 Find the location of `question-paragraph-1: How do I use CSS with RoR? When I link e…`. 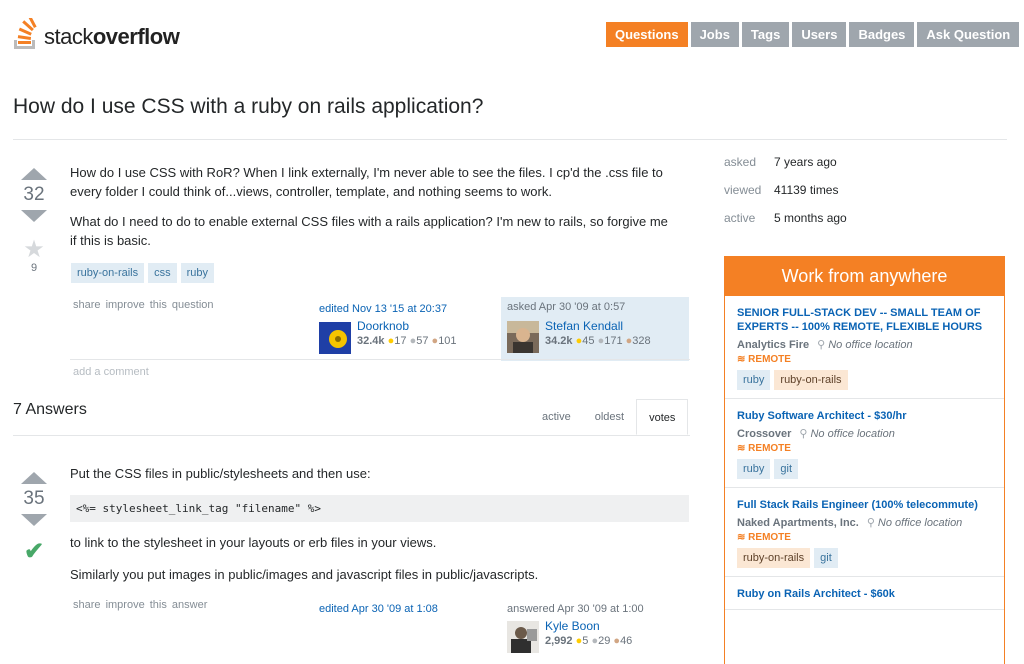

question-paragraph-1: How do I use CSS with RoR? When I link e… is located at coordinates (366, 182).